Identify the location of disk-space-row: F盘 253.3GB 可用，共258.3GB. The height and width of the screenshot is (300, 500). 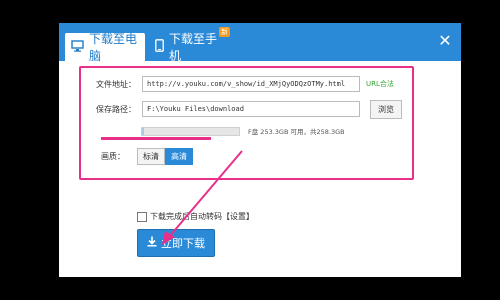
(243, 131).